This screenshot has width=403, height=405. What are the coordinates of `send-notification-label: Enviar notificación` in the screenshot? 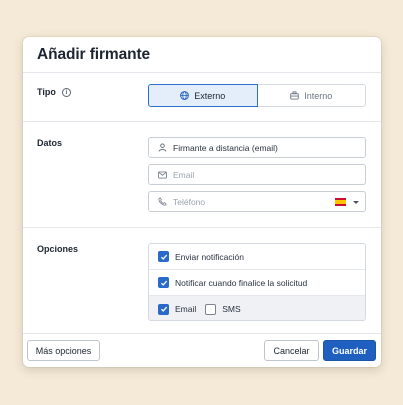 It's located at (209, 256).